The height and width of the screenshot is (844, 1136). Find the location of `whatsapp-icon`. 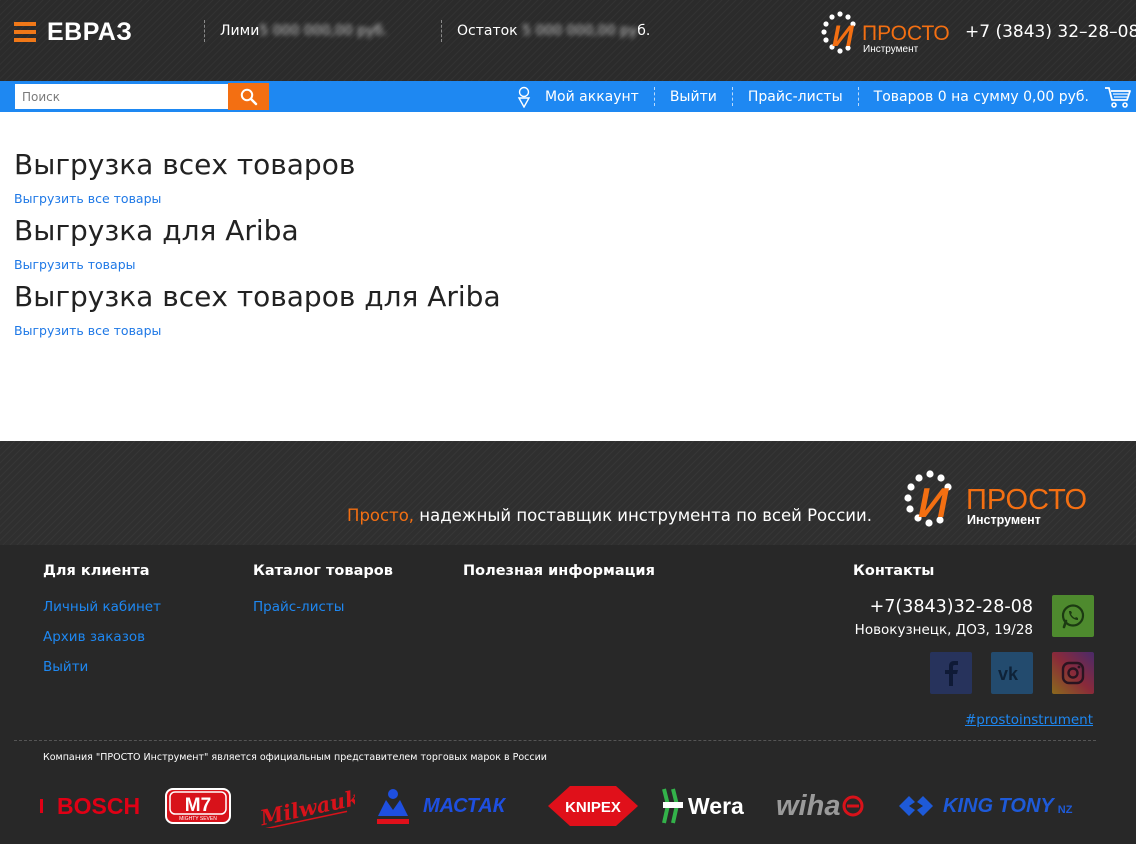

whatsapp-icon is located at coordinates (1073, 616).